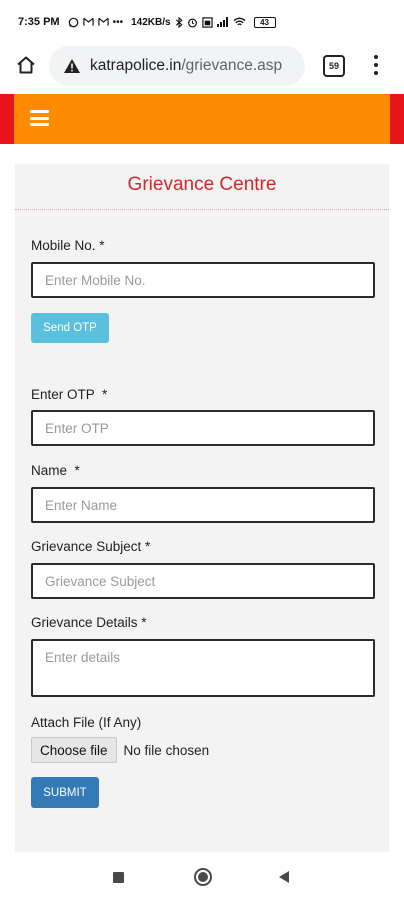 This screenshot has width=404, height=900. I want to click on warning-icon, so click(72, 66).